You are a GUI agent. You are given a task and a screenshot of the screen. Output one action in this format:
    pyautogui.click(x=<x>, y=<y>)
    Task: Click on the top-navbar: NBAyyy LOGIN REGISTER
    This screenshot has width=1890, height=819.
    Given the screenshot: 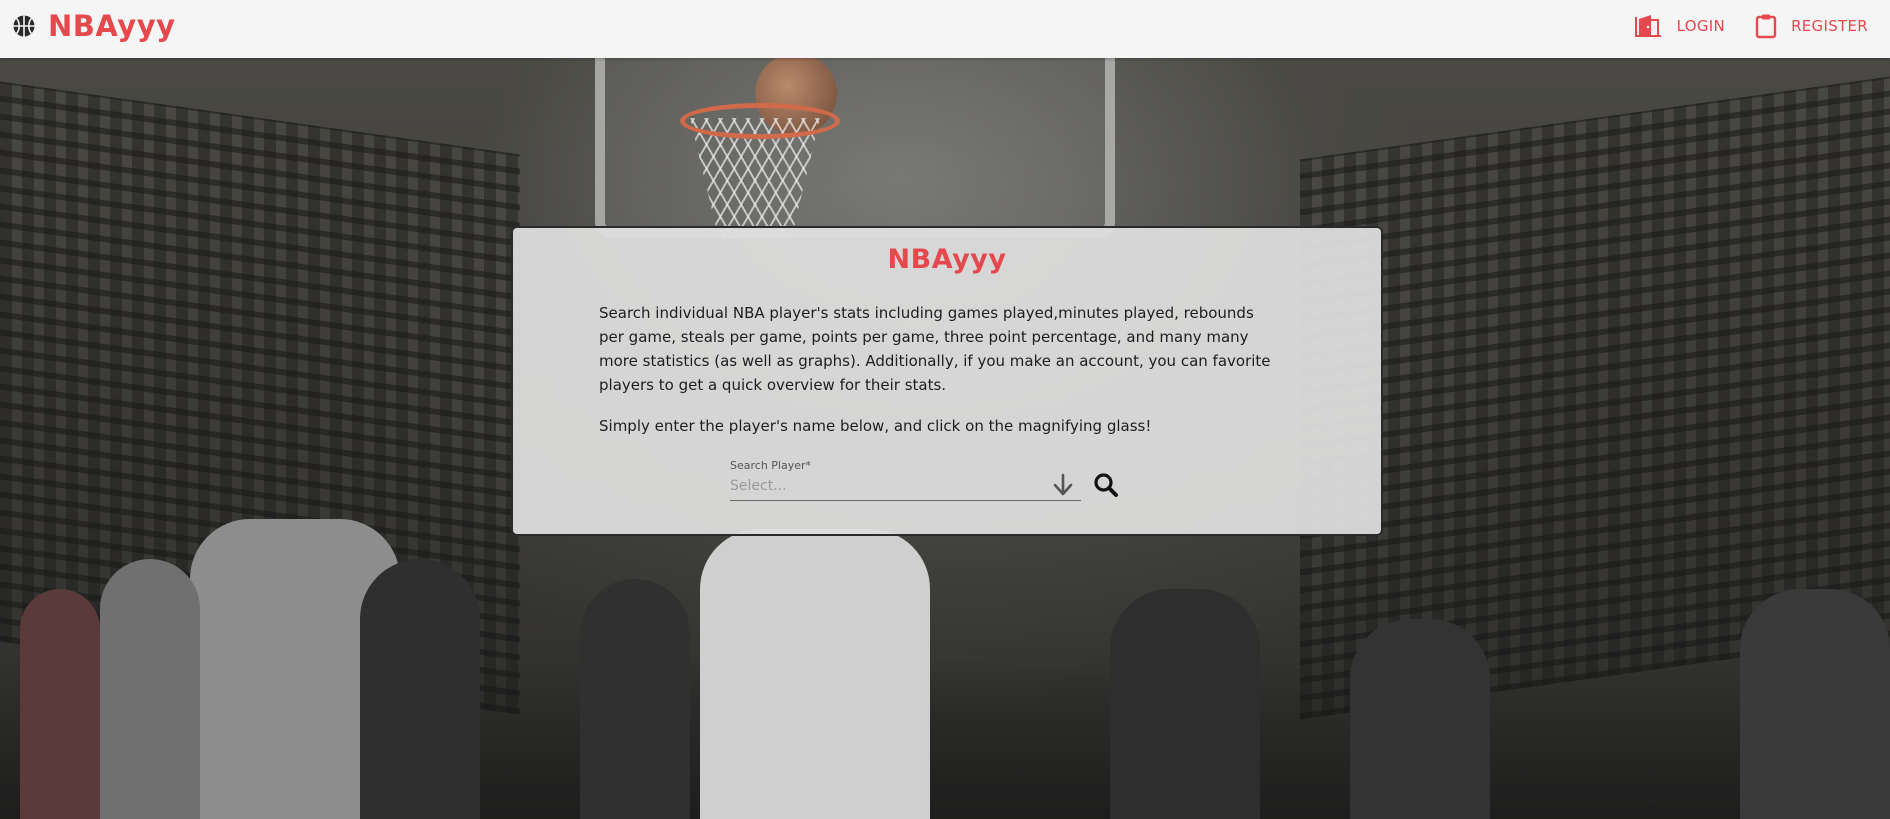 What is the action you would take?
    pyautogui.click(x=945, y=29)
    